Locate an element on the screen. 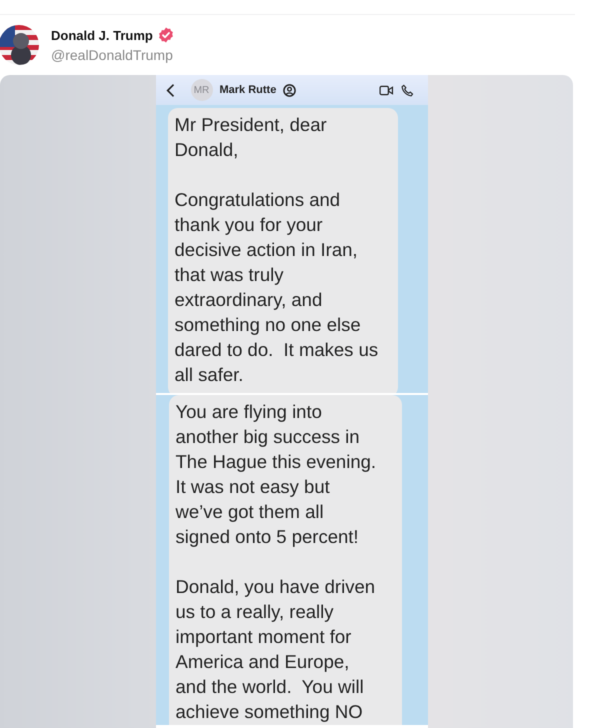  author-name: Donald J. Trump is located at coordinates (102, 35).